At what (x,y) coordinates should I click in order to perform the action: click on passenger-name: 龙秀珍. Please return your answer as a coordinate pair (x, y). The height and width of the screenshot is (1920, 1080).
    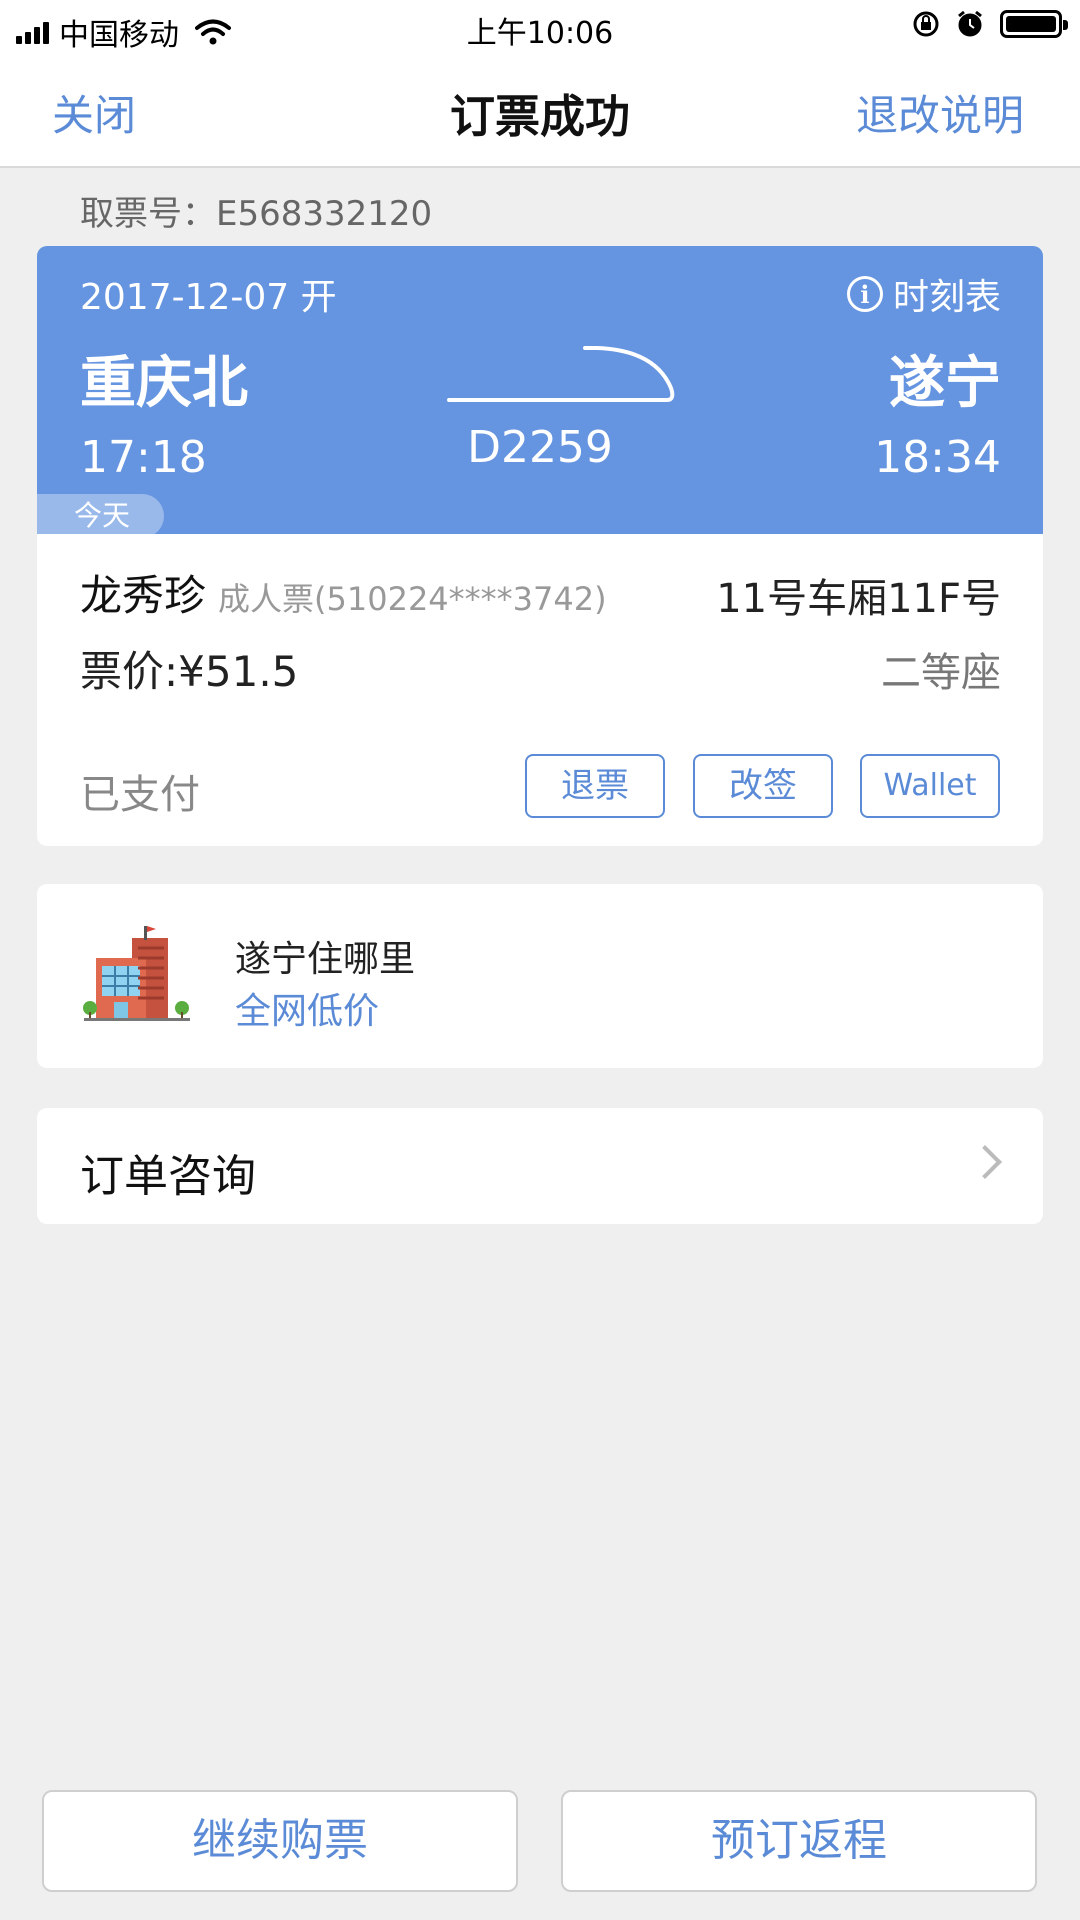
    Looking at the image, I should click on (143, 595).